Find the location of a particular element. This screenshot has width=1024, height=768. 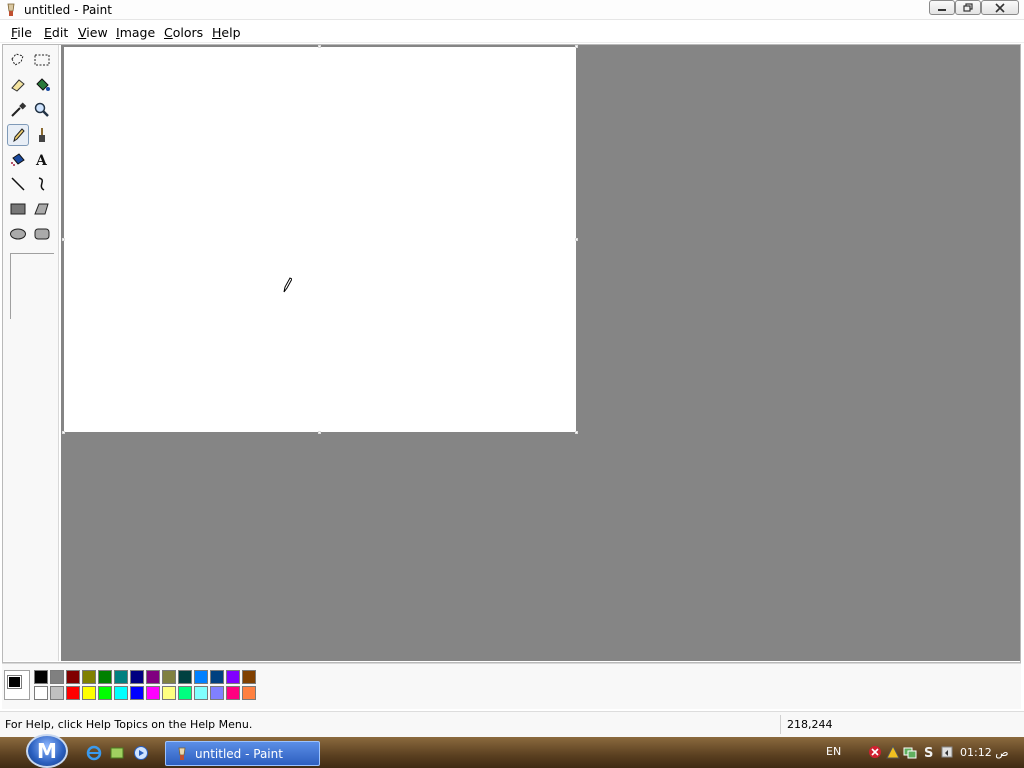

menu-colors: Colors is located at coordinates (183, 32).